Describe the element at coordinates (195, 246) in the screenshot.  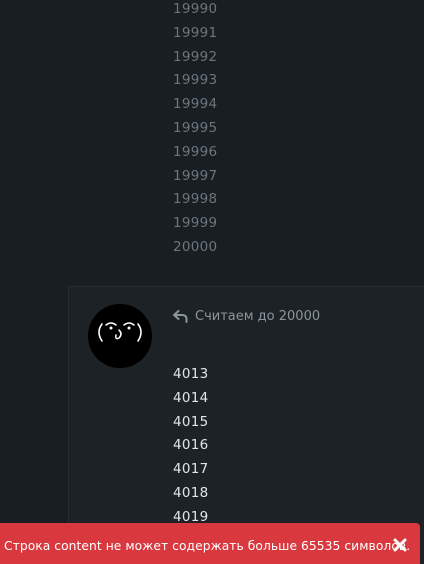
I see `quoted-line: 20000` at that location.